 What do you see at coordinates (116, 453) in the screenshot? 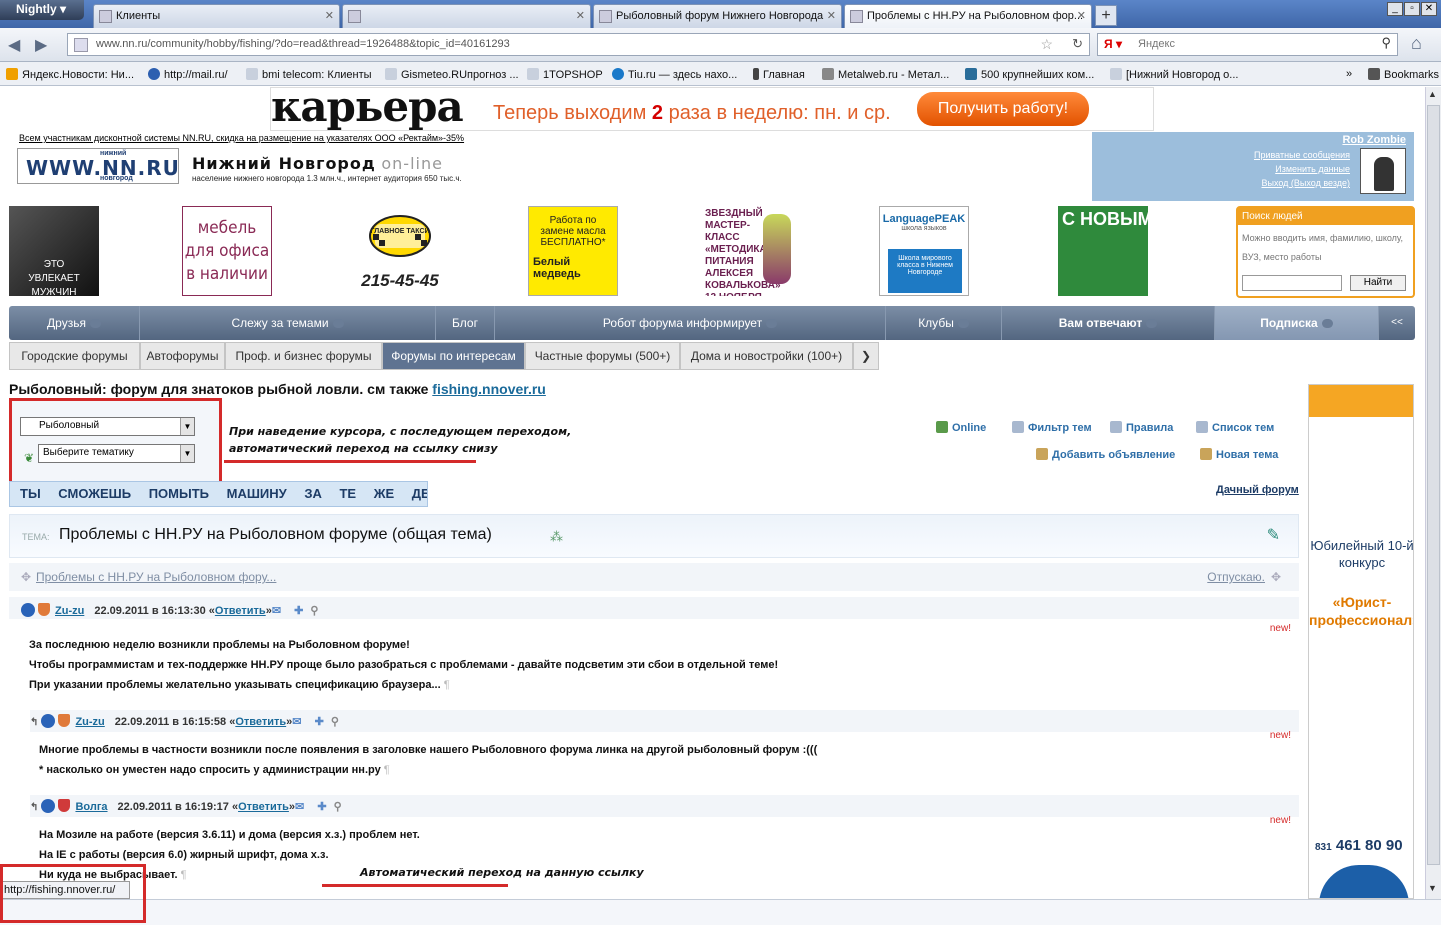
I see `topic-select: Выберите тематику ▼` at bounding box center [116, 453].